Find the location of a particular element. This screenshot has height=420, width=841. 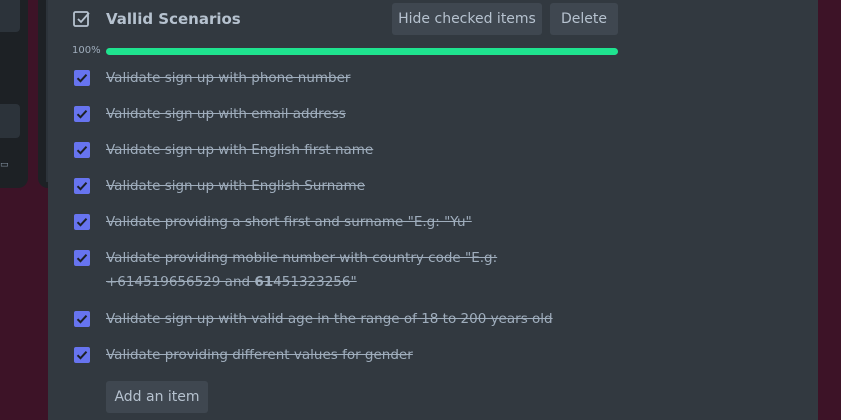

card-icon: ▭ is located at coordinates (4, 165).